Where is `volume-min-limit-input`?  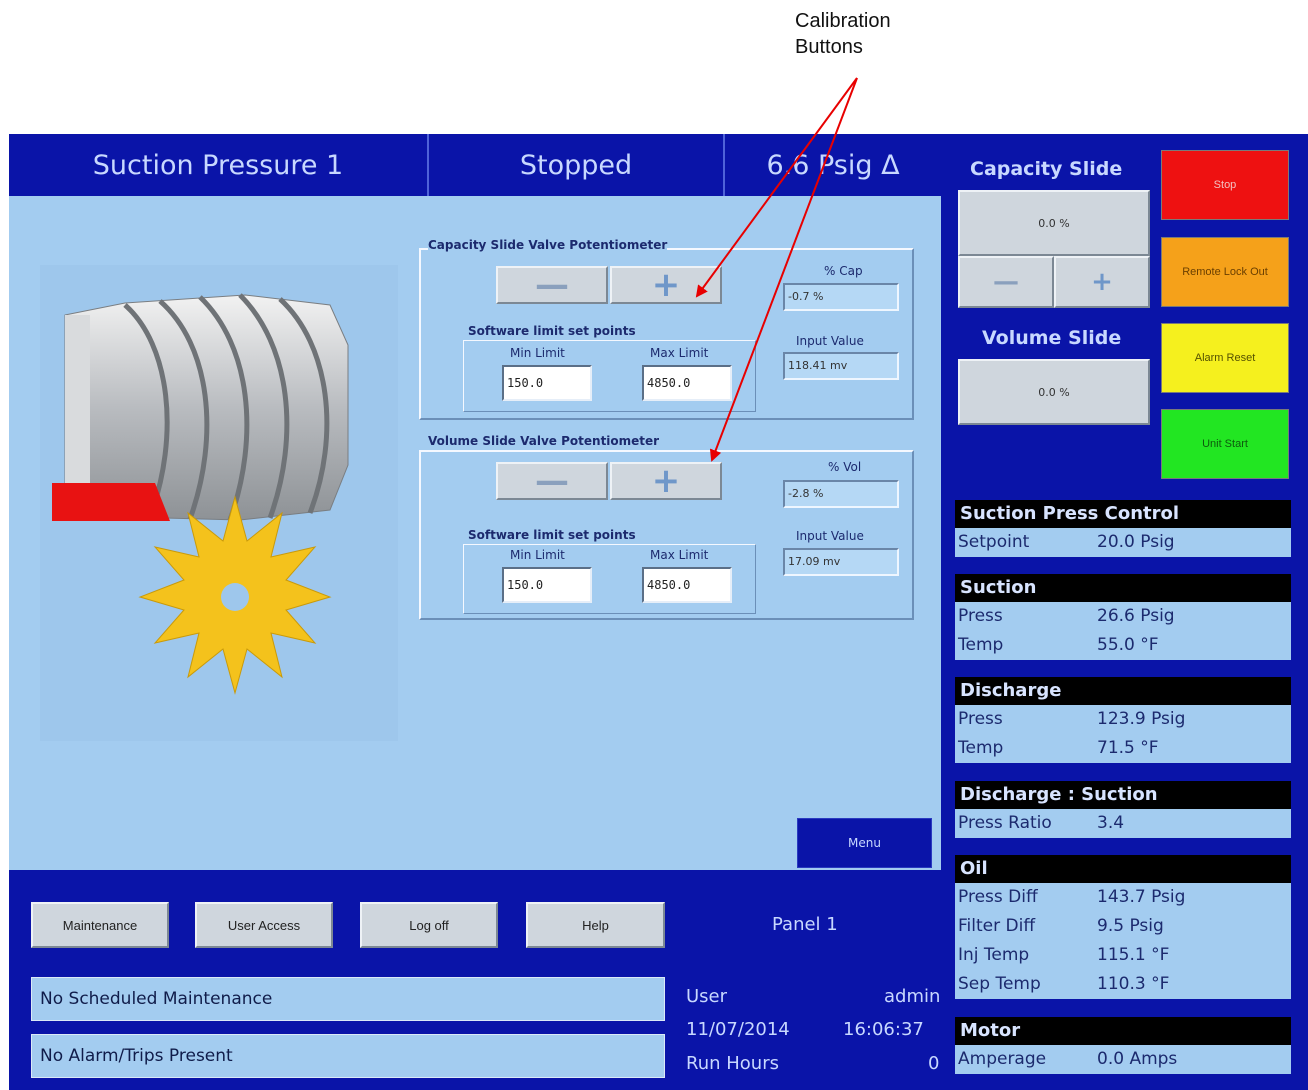 volume-min-limit-input is located at coordinates (547, 585).